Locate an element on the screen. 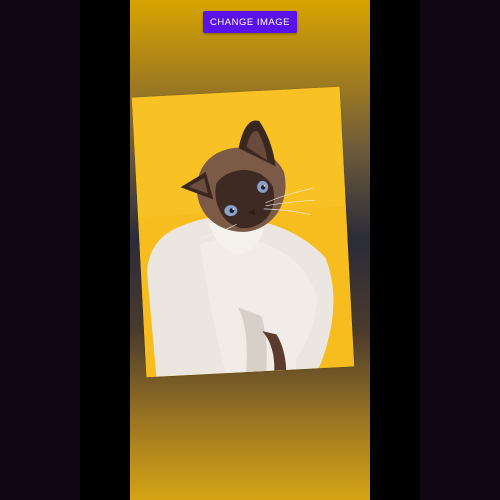  change-image-button: CHANGE IMAGE is located at coordinates (250, 22).